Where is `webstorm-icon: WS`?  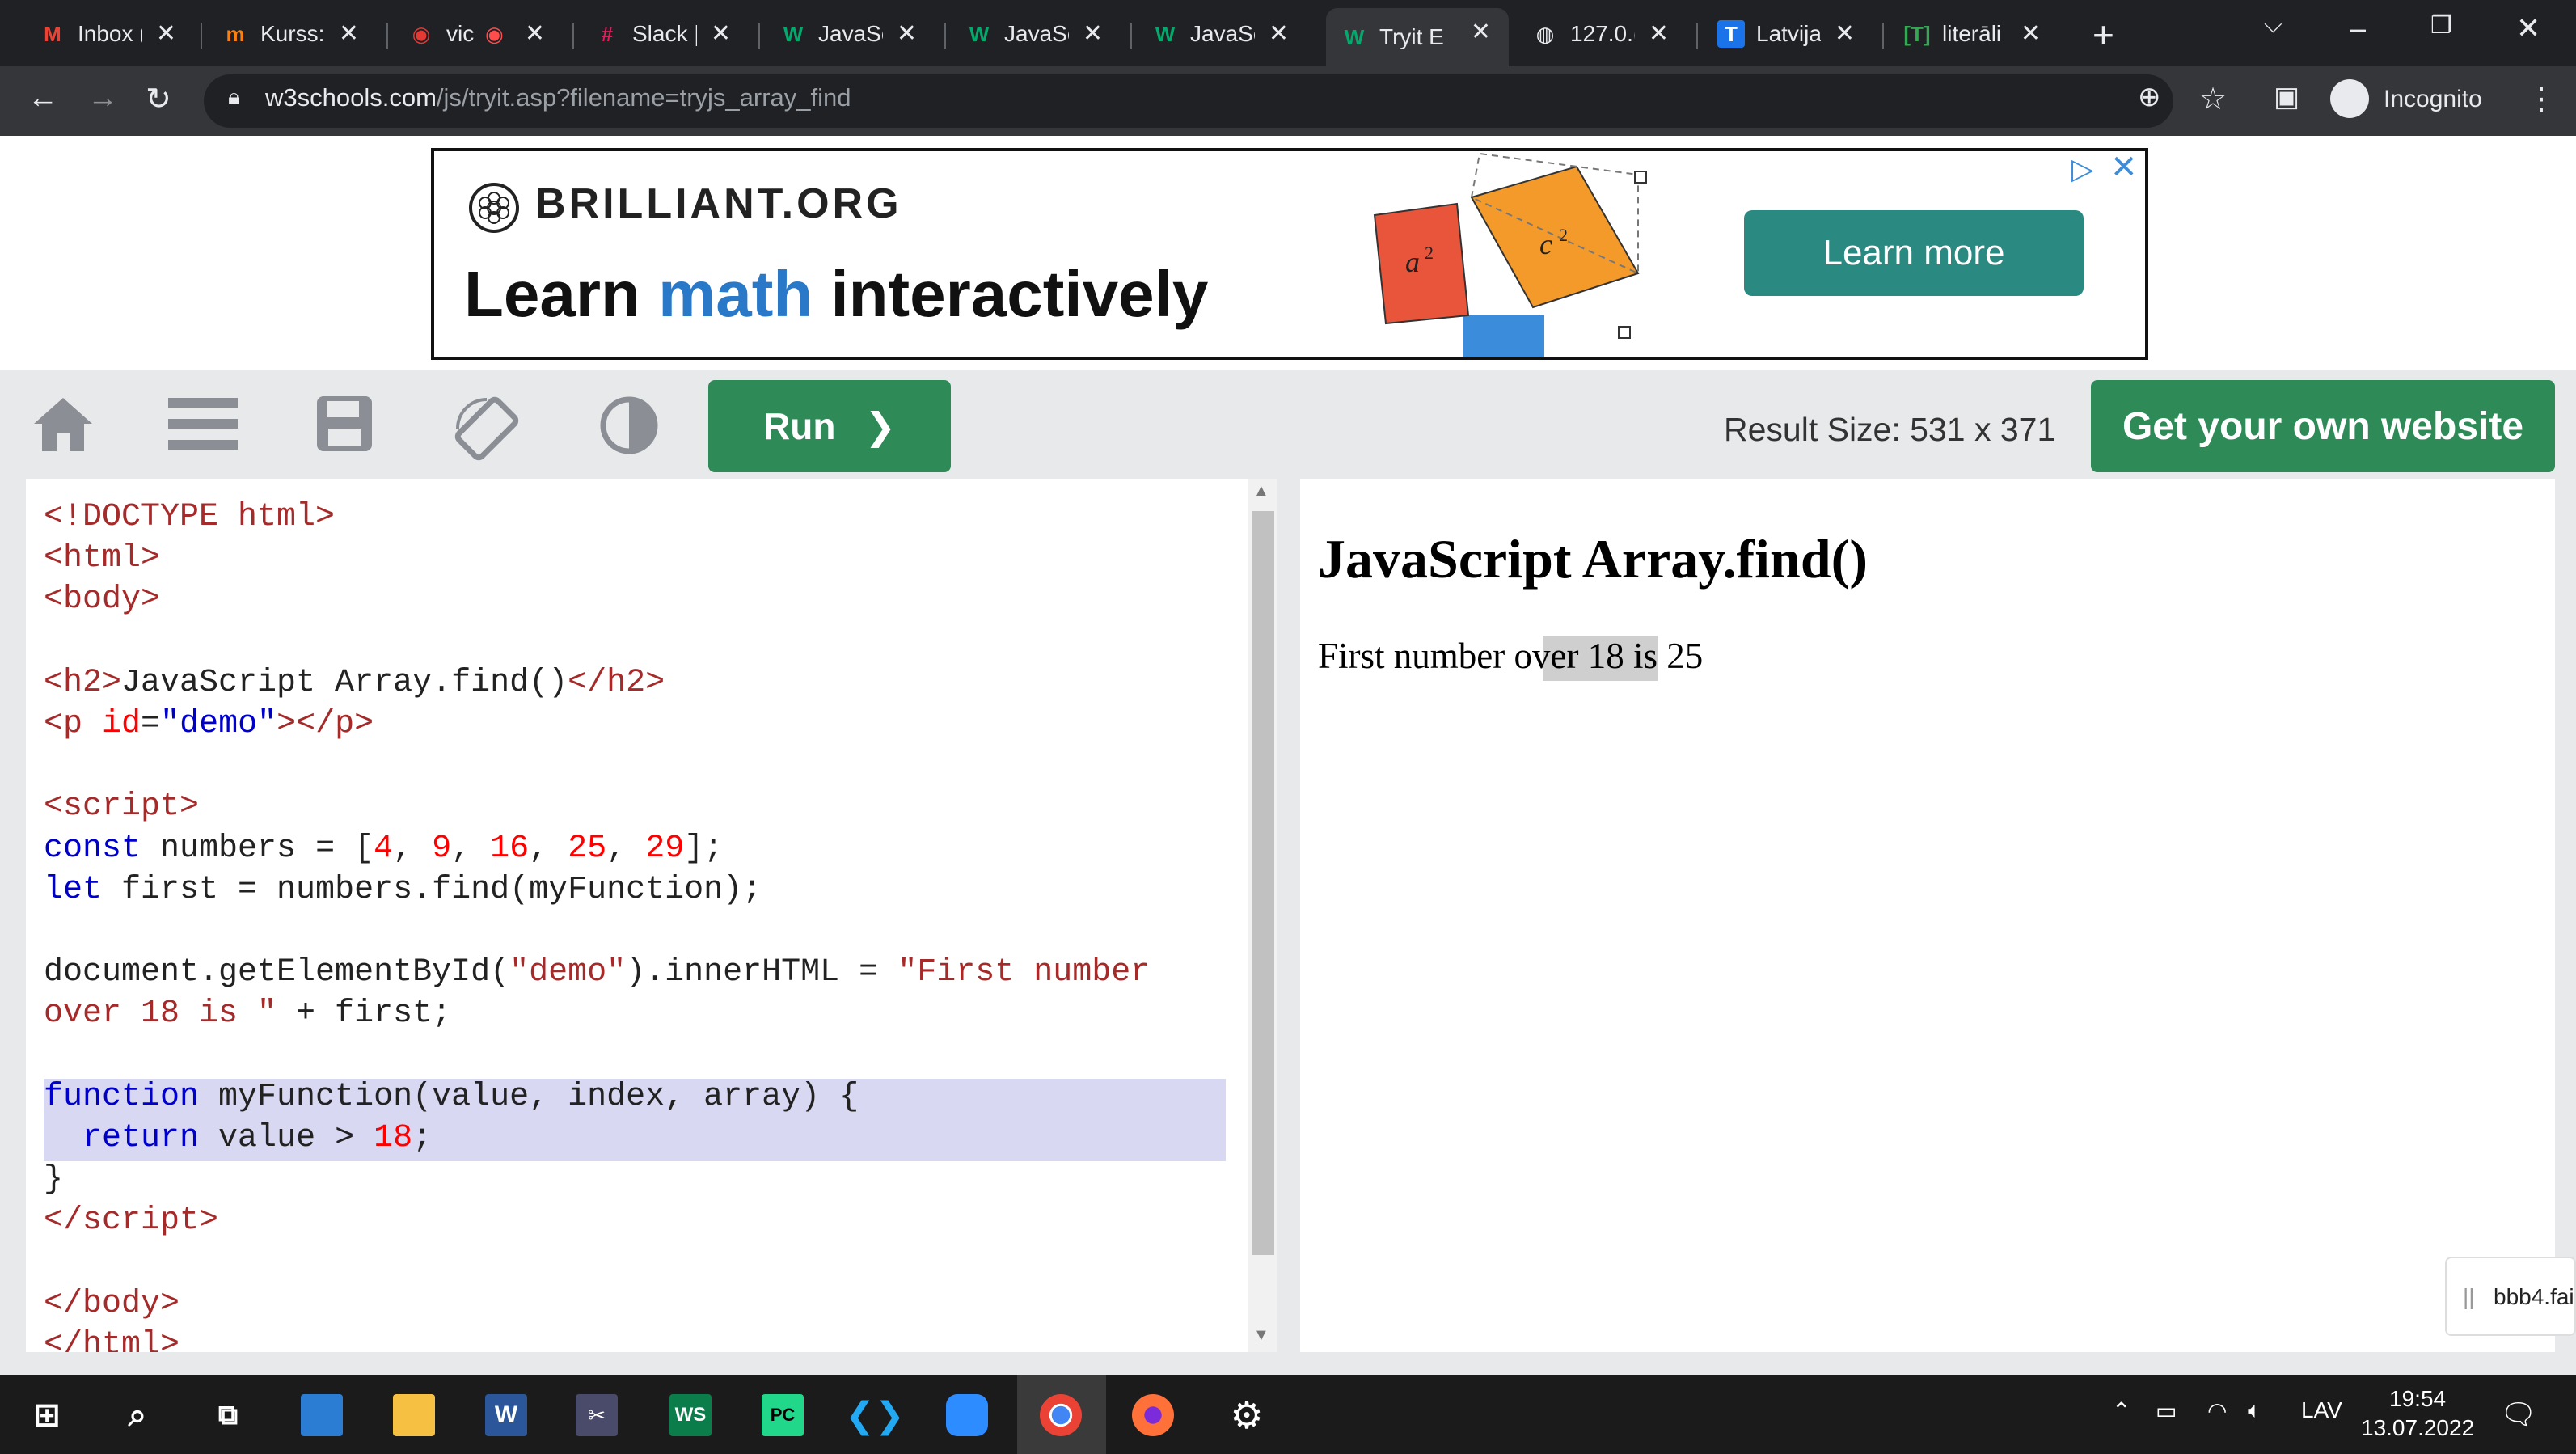 webstorm-icon: WS is located at coordinates (690, 1415).